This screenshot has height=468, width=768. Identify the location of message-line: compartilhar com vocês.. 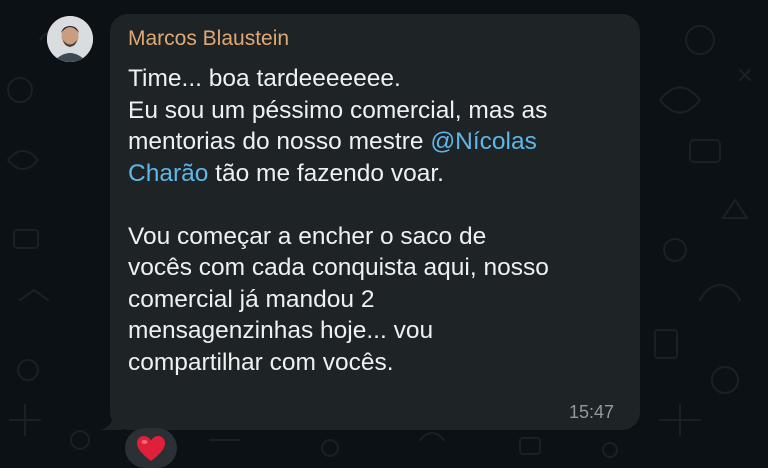
(261, 362).